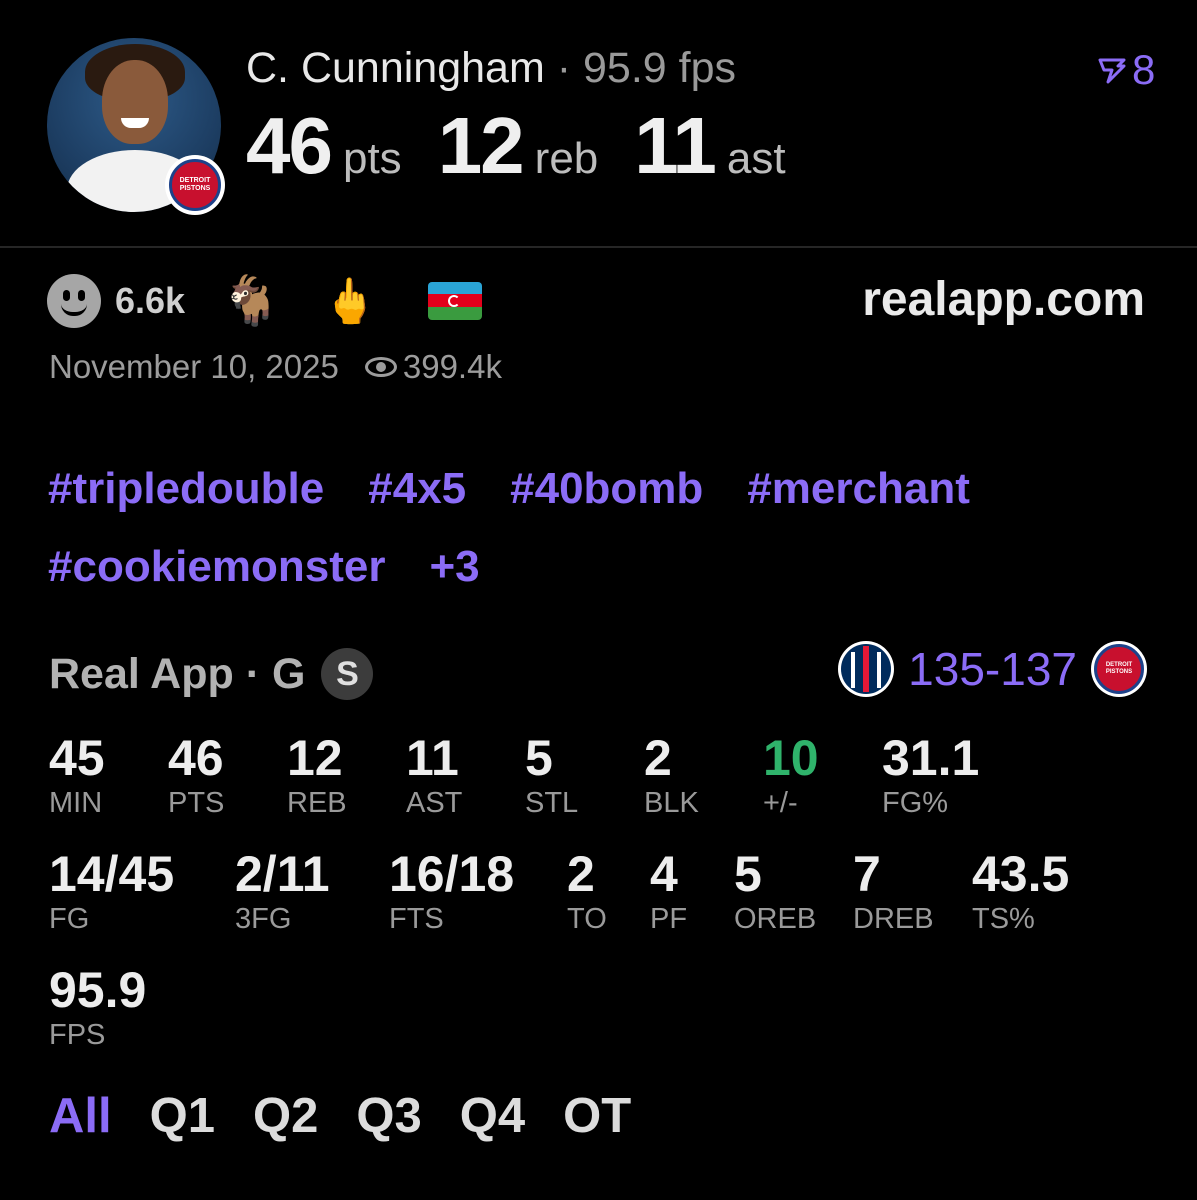  I want to click on stat-pf: 4 PF, so click(668, 891).